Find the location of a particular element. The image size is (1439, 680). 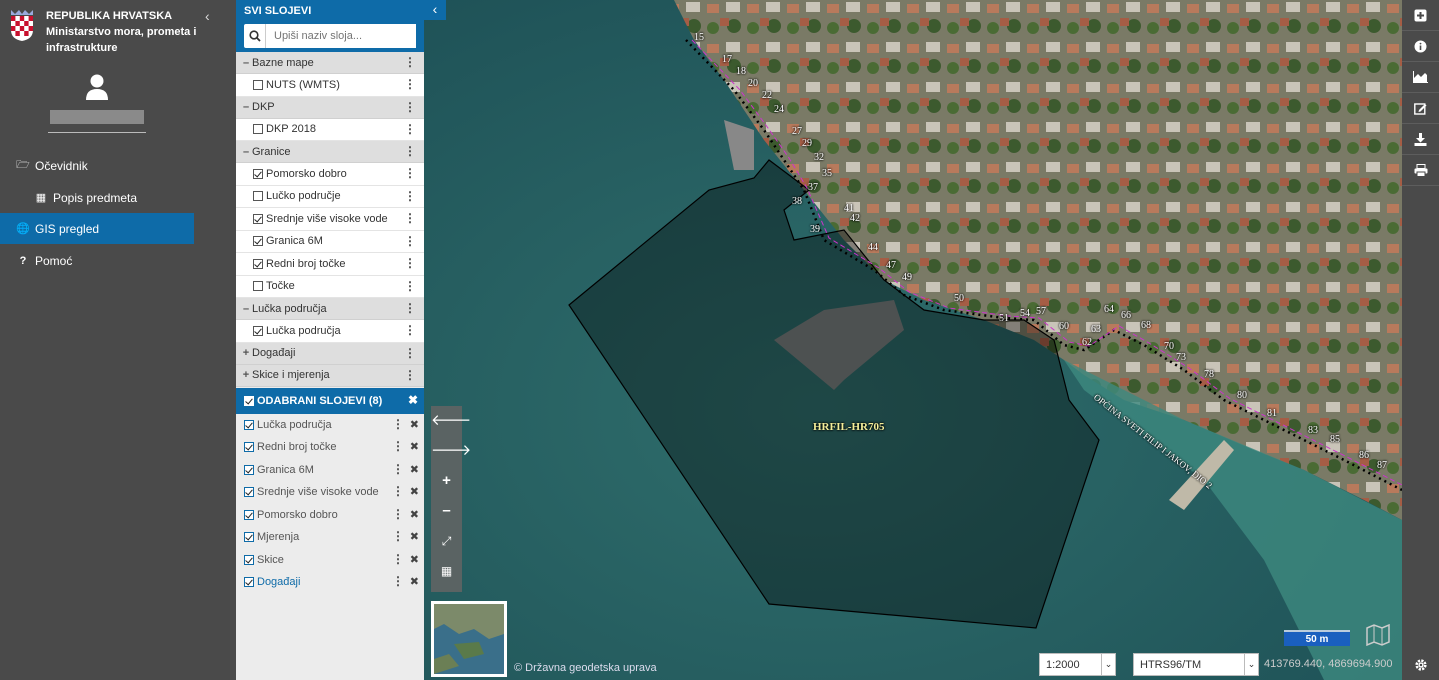

layer-item: DKP 2018 ⋮ is located at coordinates (330, 129).